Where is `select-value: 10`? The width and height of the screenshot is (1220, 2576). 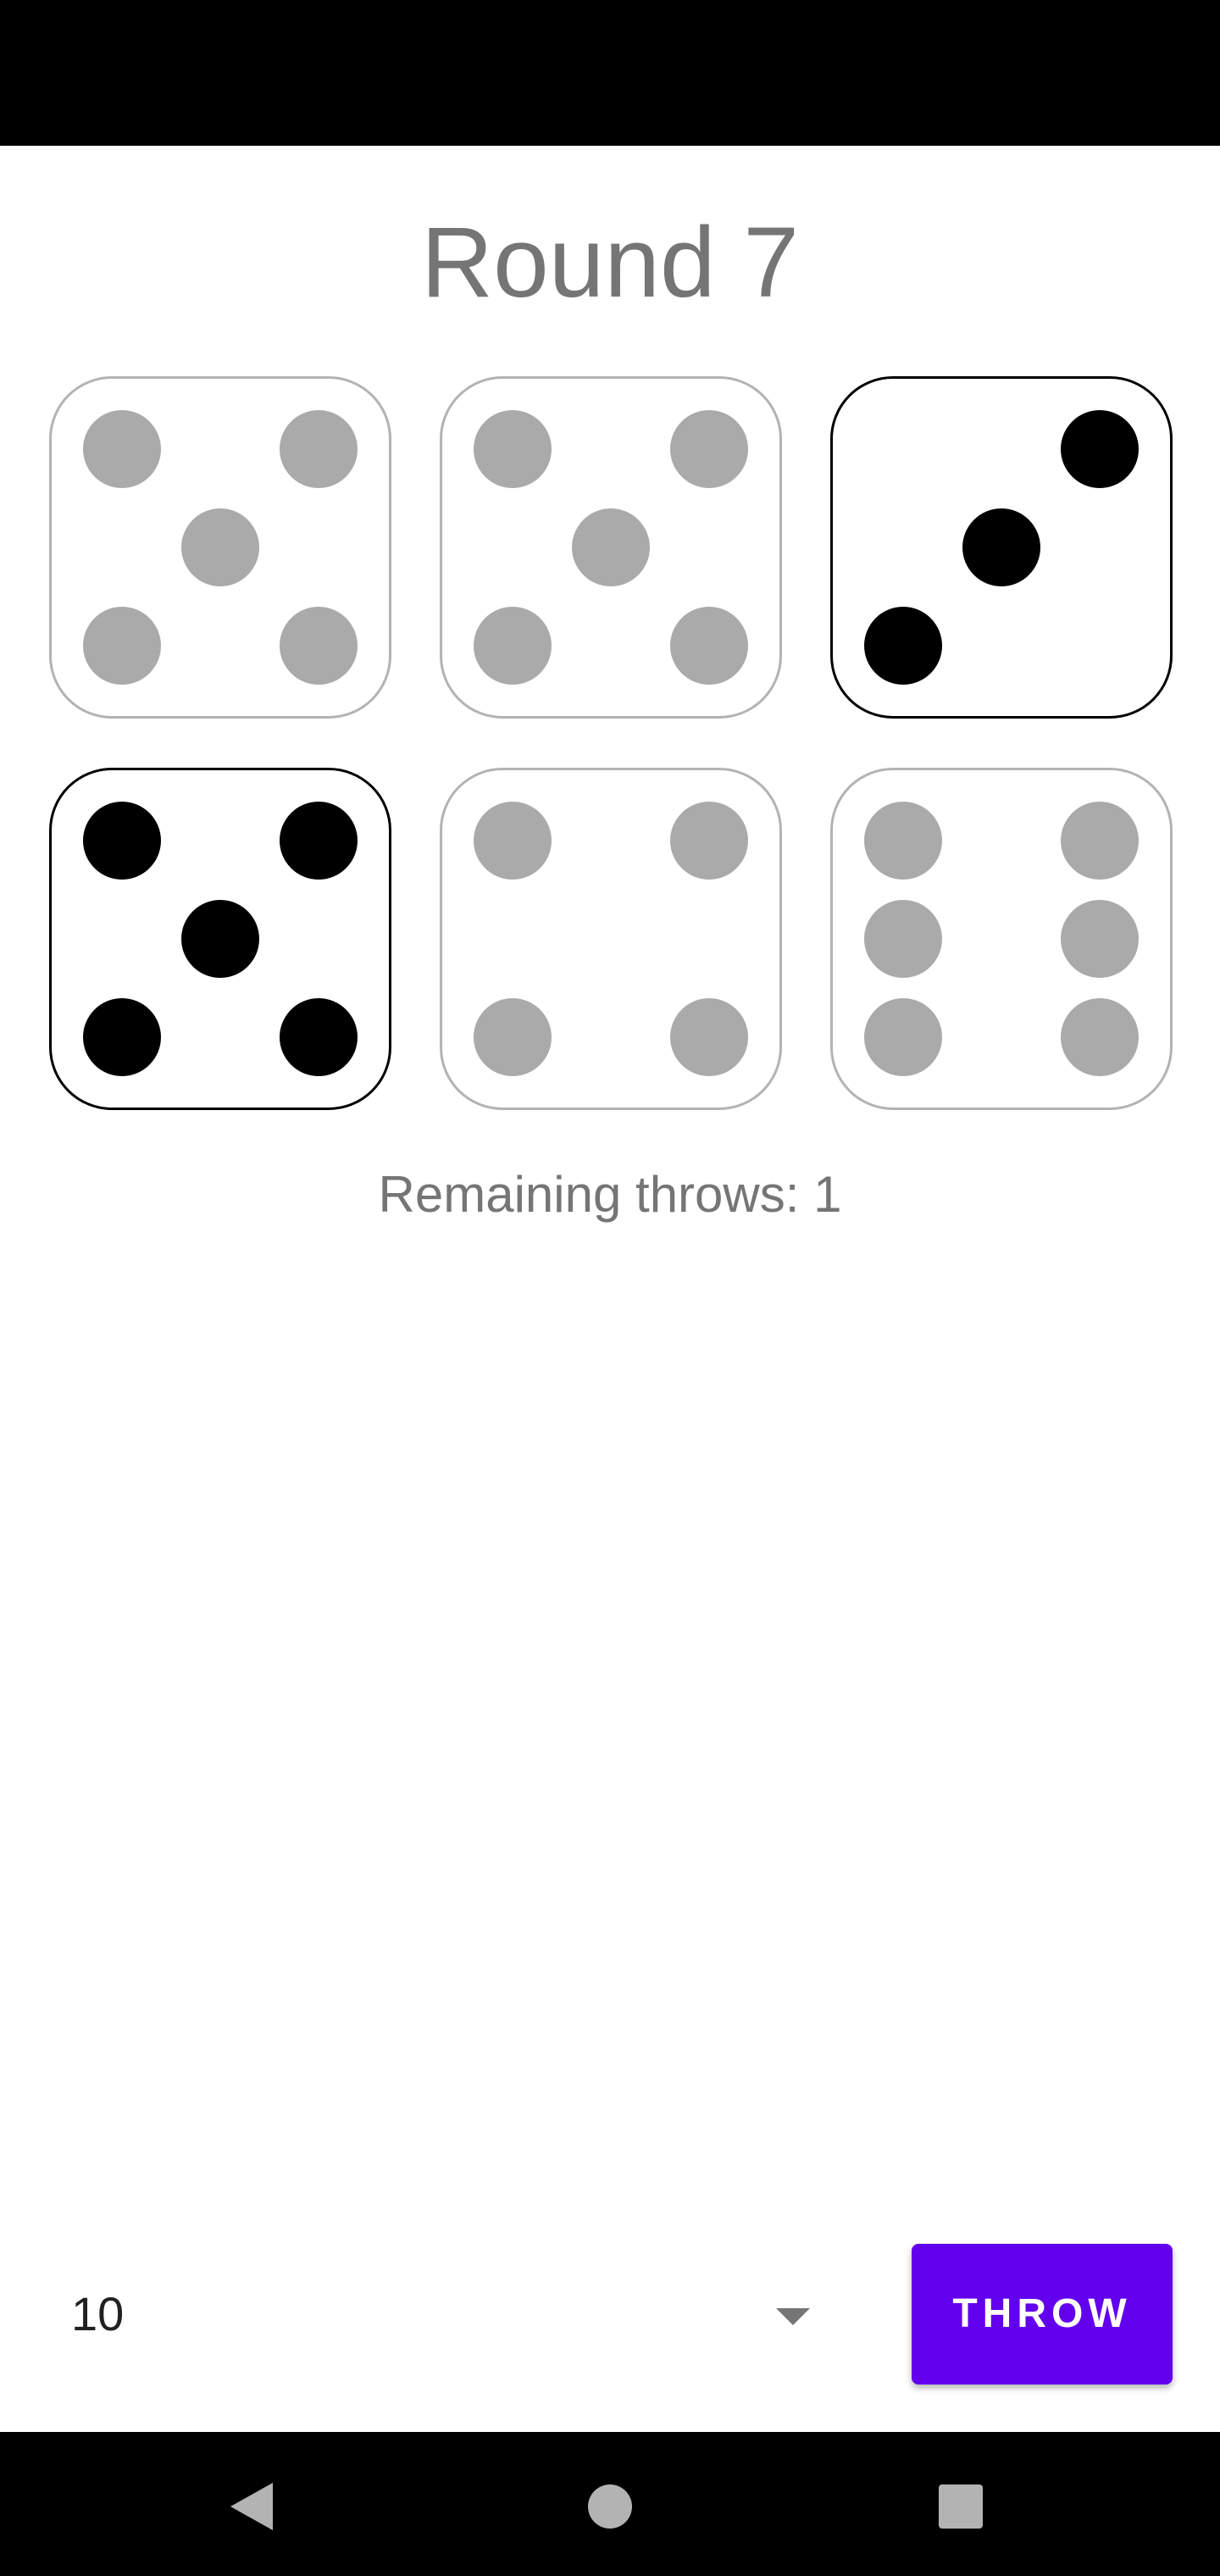 select-value: 10 is located at coordinates (98, 2313).